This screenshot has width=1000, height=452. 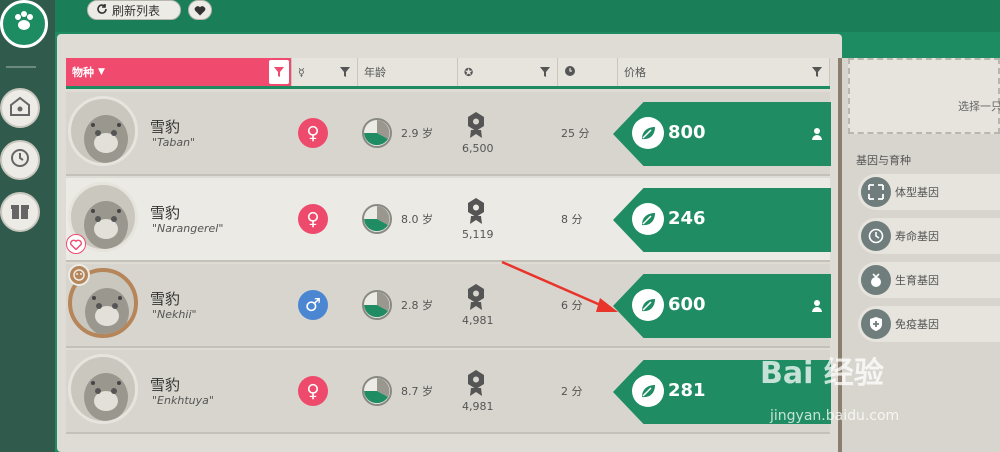 What do you see at coordinates (174, 314) in the screenshot?
I see `animal-nickname: "Nekhii"` at bounding box center [174, 314].